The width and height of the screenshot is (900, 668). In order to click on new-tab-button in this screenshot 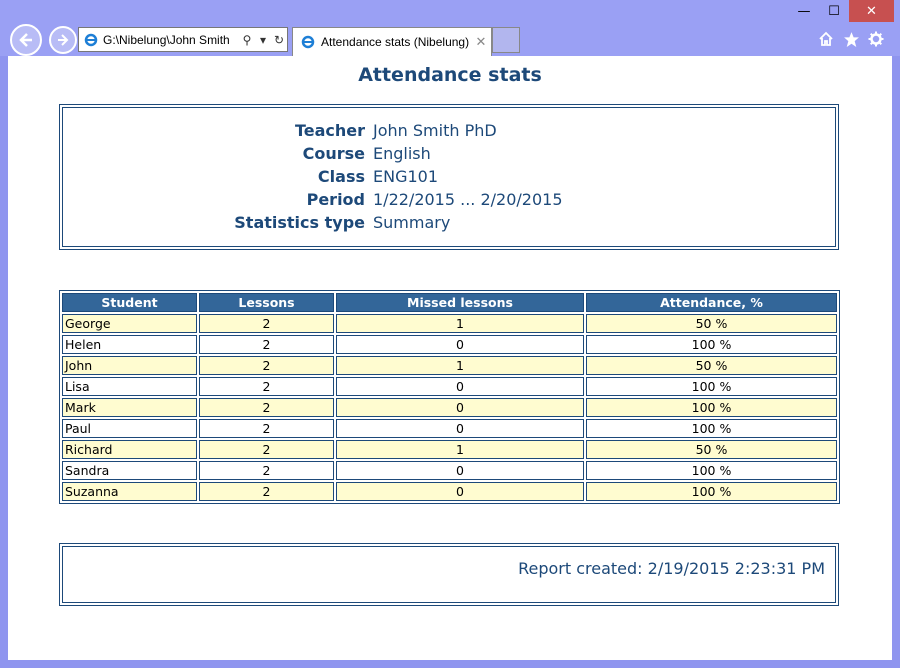, I will do `click(506, 40)`.